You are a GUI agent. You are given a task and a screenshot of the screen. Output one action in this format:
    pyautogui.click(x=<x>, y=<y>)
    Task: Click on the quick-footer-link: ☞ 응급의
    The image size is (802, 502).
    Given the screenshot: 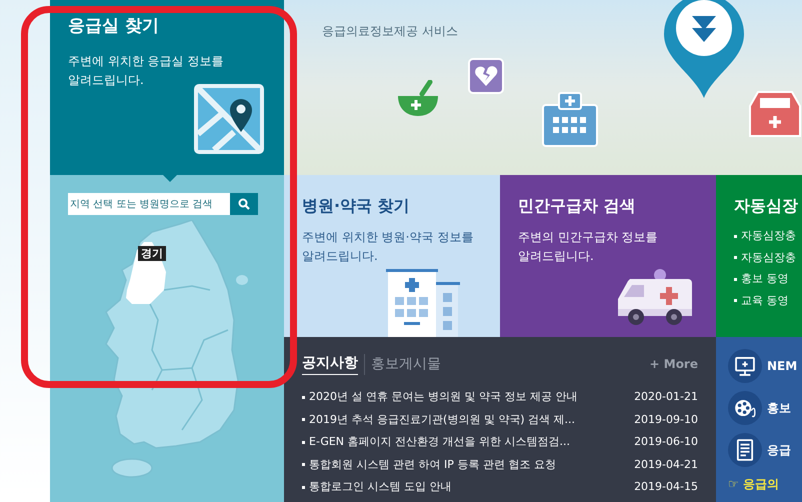 What is the action you would take?
    pyautogui.click(x=765, y=484)
    